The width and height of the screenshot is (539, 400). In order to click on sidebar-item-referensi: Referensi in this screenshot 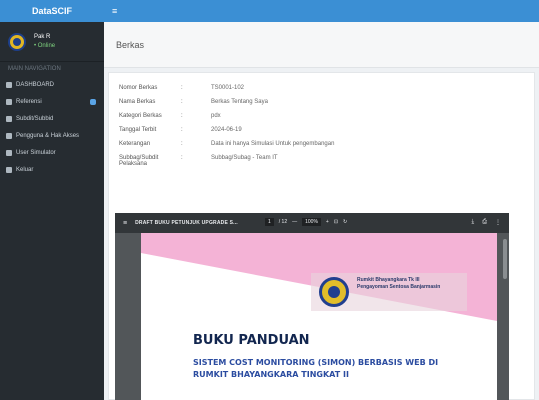, I will do `click(52, 101)`.